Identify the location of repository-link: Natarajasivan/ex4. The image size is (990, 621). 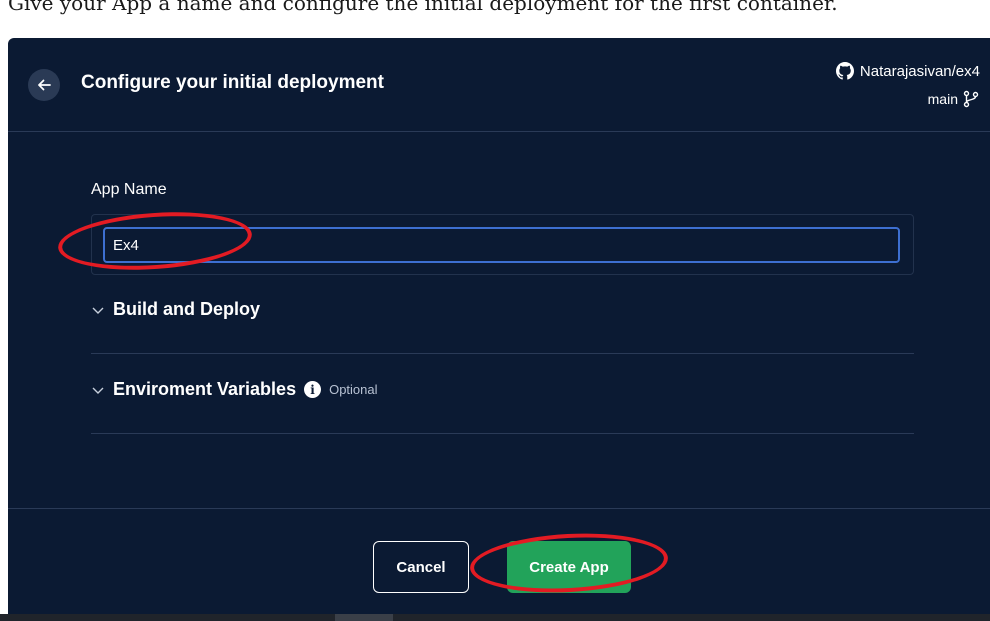
(907, 71).